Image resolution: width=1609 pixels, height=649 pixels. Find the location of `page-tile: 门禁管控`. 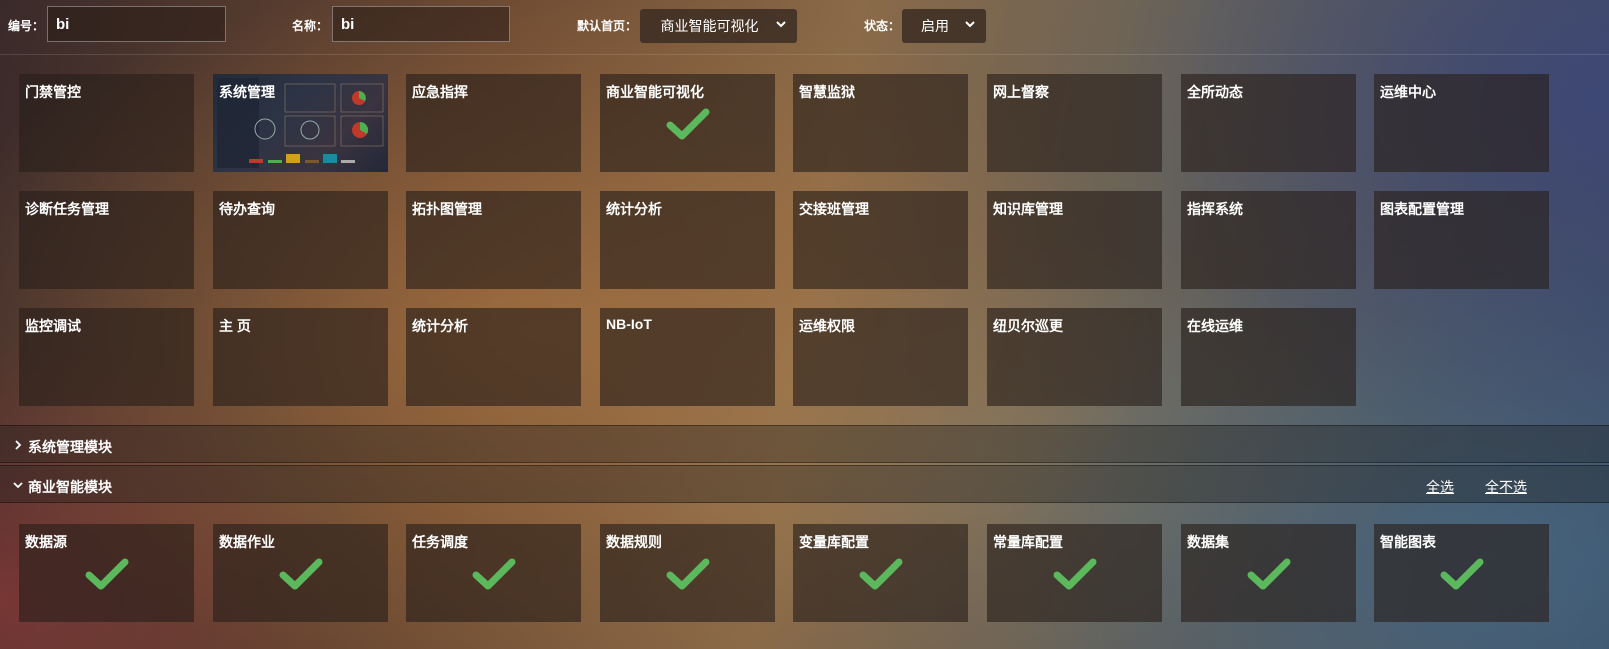

page-tile: 门禁管控 is located at coordinates (106, 123).